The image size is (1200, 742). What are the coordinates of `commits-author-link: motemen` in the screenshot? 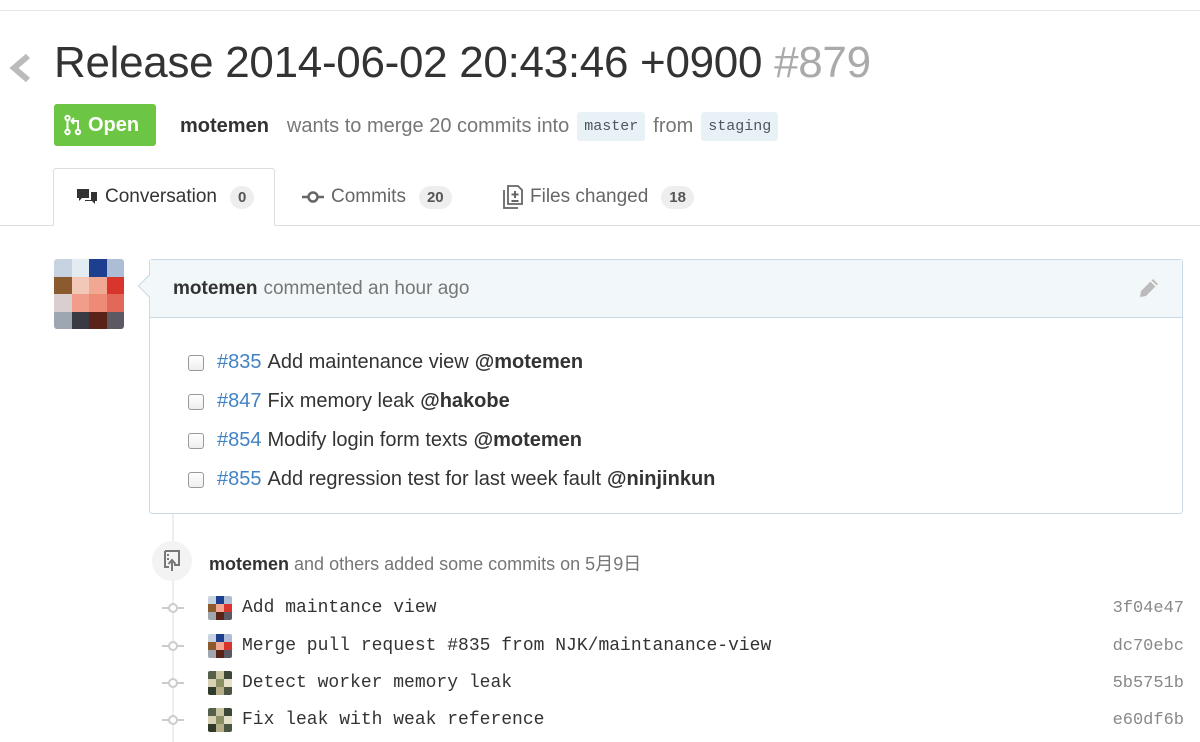 It's located at (249, 564).